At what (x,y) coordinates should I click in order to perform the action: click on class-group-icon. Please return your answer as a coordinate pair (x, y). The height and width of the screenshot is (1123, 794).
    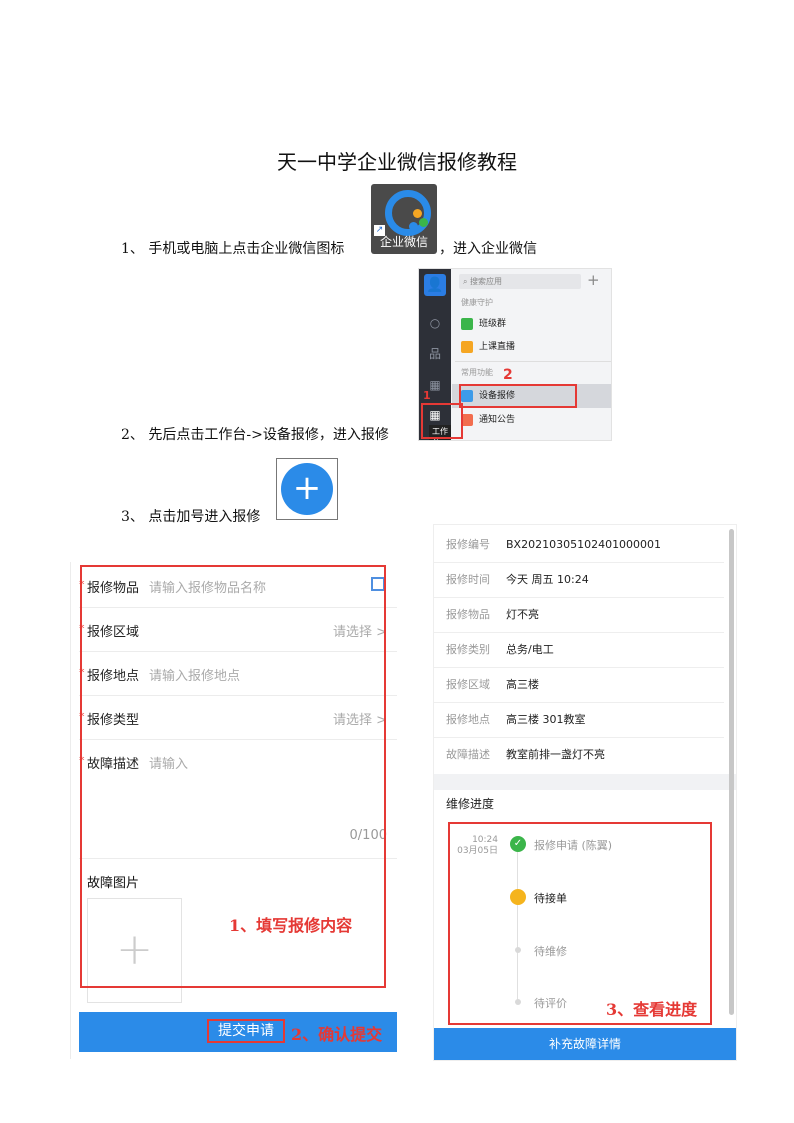
    Looking at the image, I should click on (467, 323).